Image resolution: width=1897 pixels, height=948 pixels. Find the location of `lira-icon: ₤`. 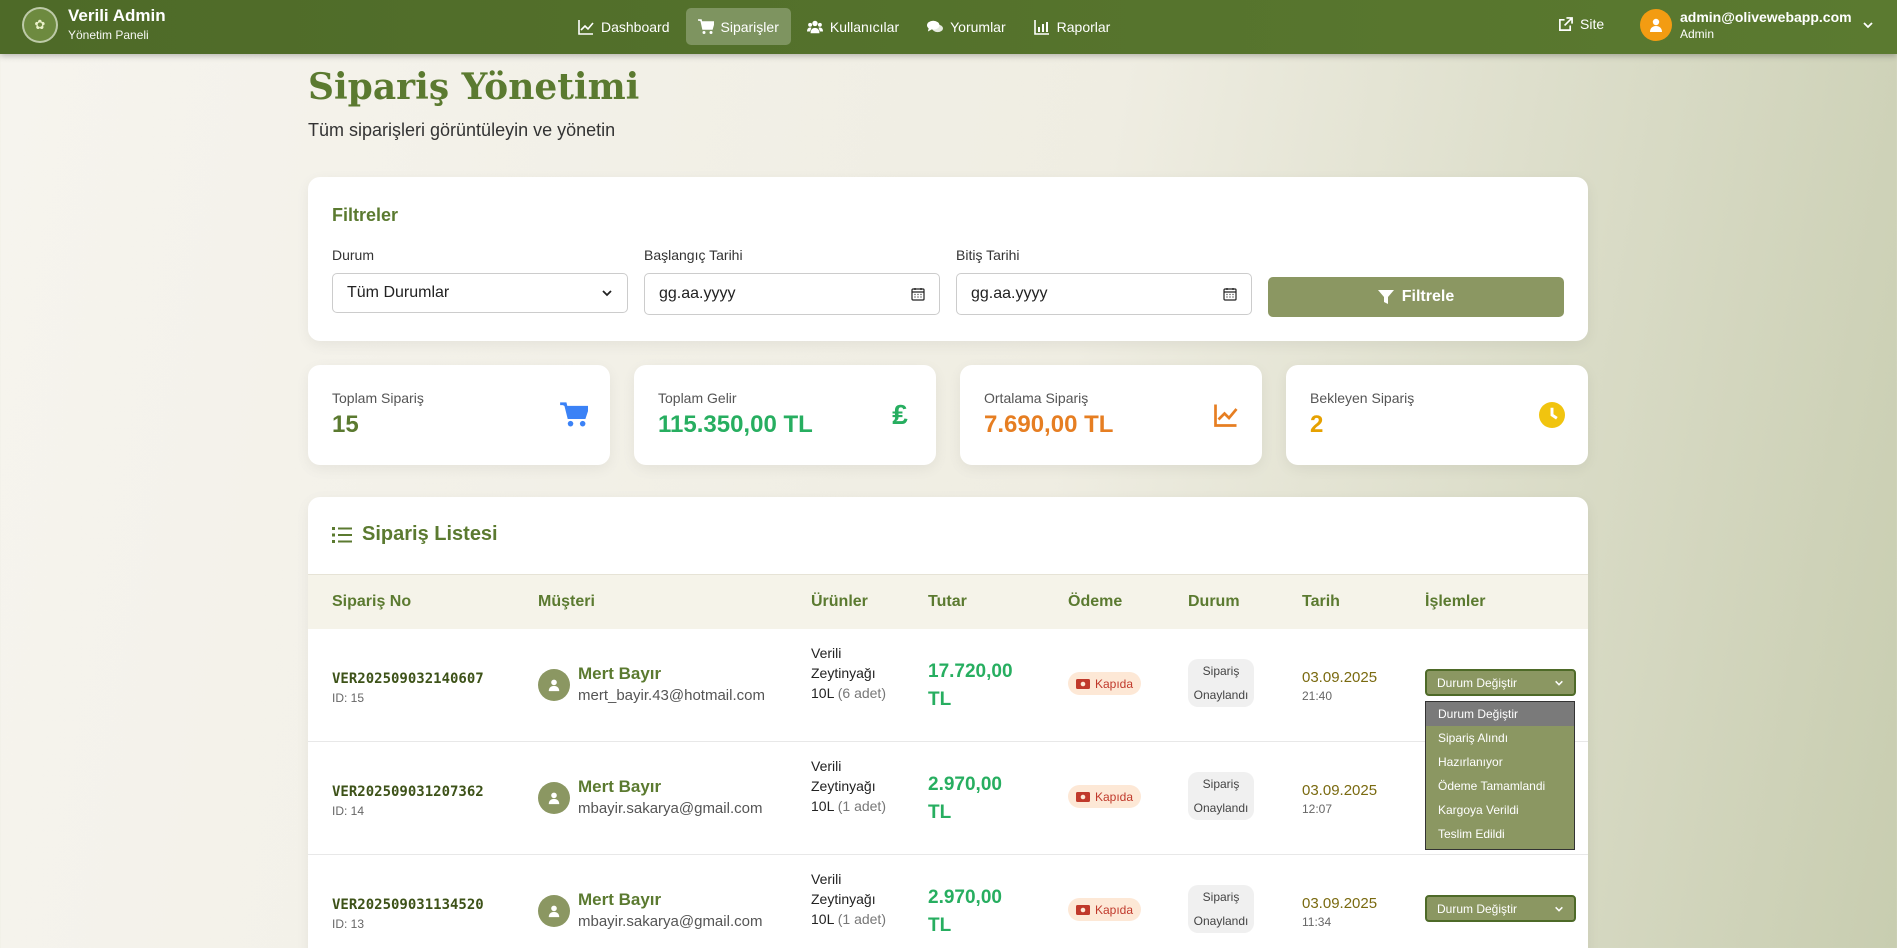

lira-icon: ₤ is located at coordinates (900, 414).